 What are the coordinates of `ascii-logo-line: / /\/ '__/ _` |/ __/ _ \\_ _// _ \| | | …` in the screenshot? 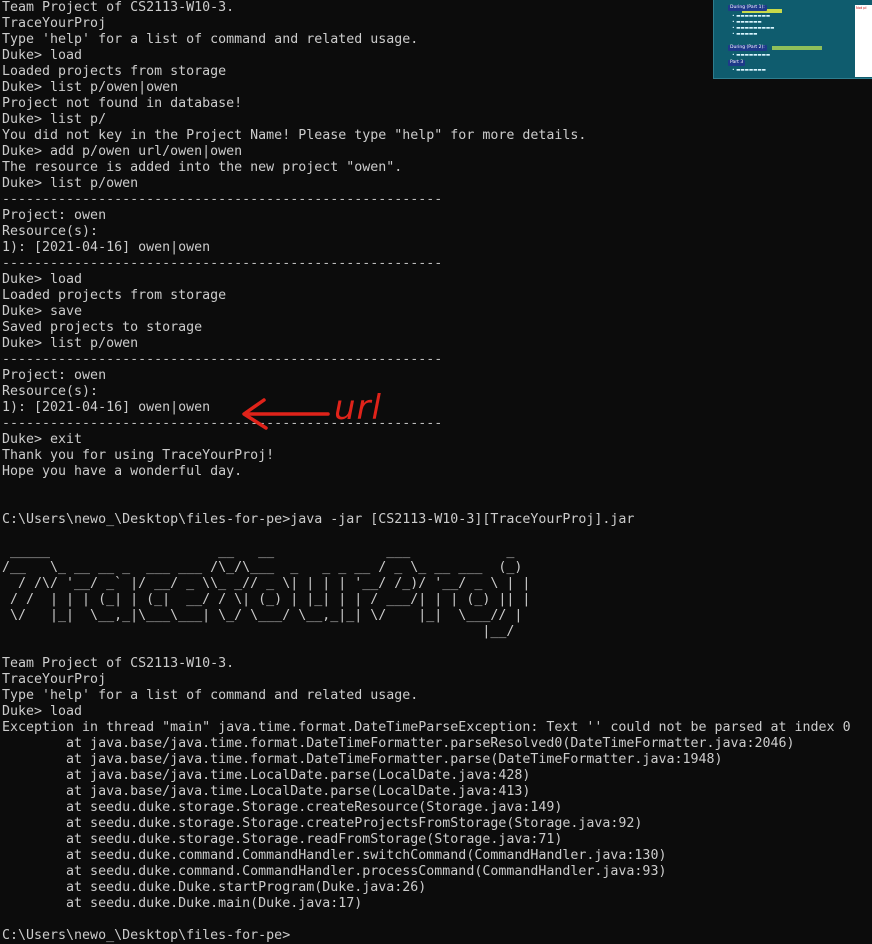 It's located at (266, 583).